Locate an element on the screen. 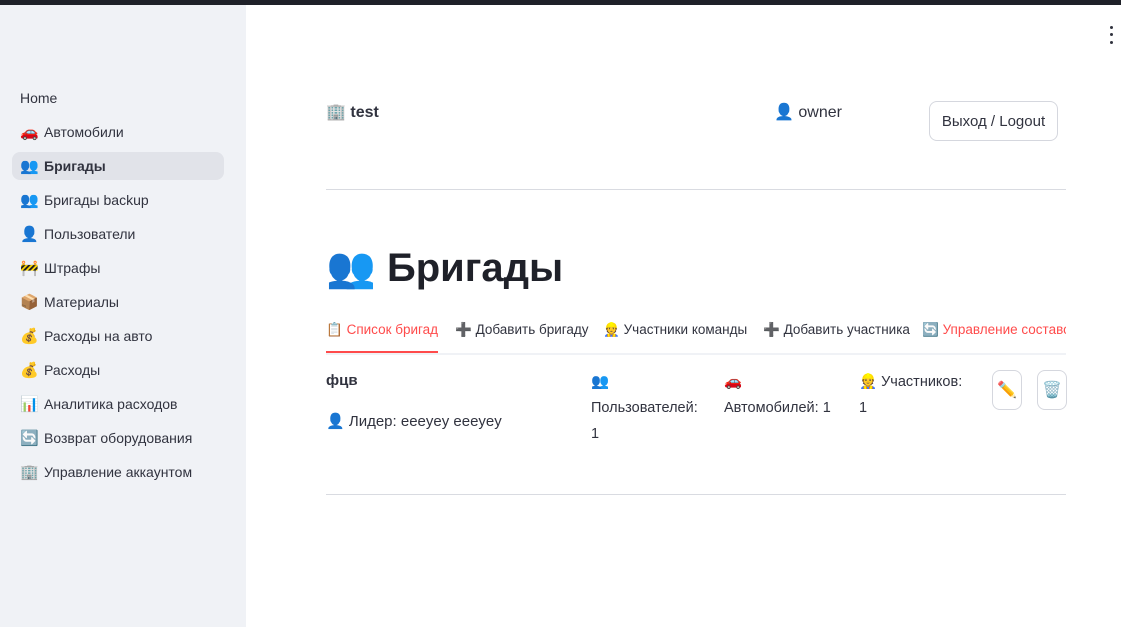 The height and width of the screenshot is (627, 1121). sidebar-item-label: Аналитика расходов is located at coordinates (111, 404).